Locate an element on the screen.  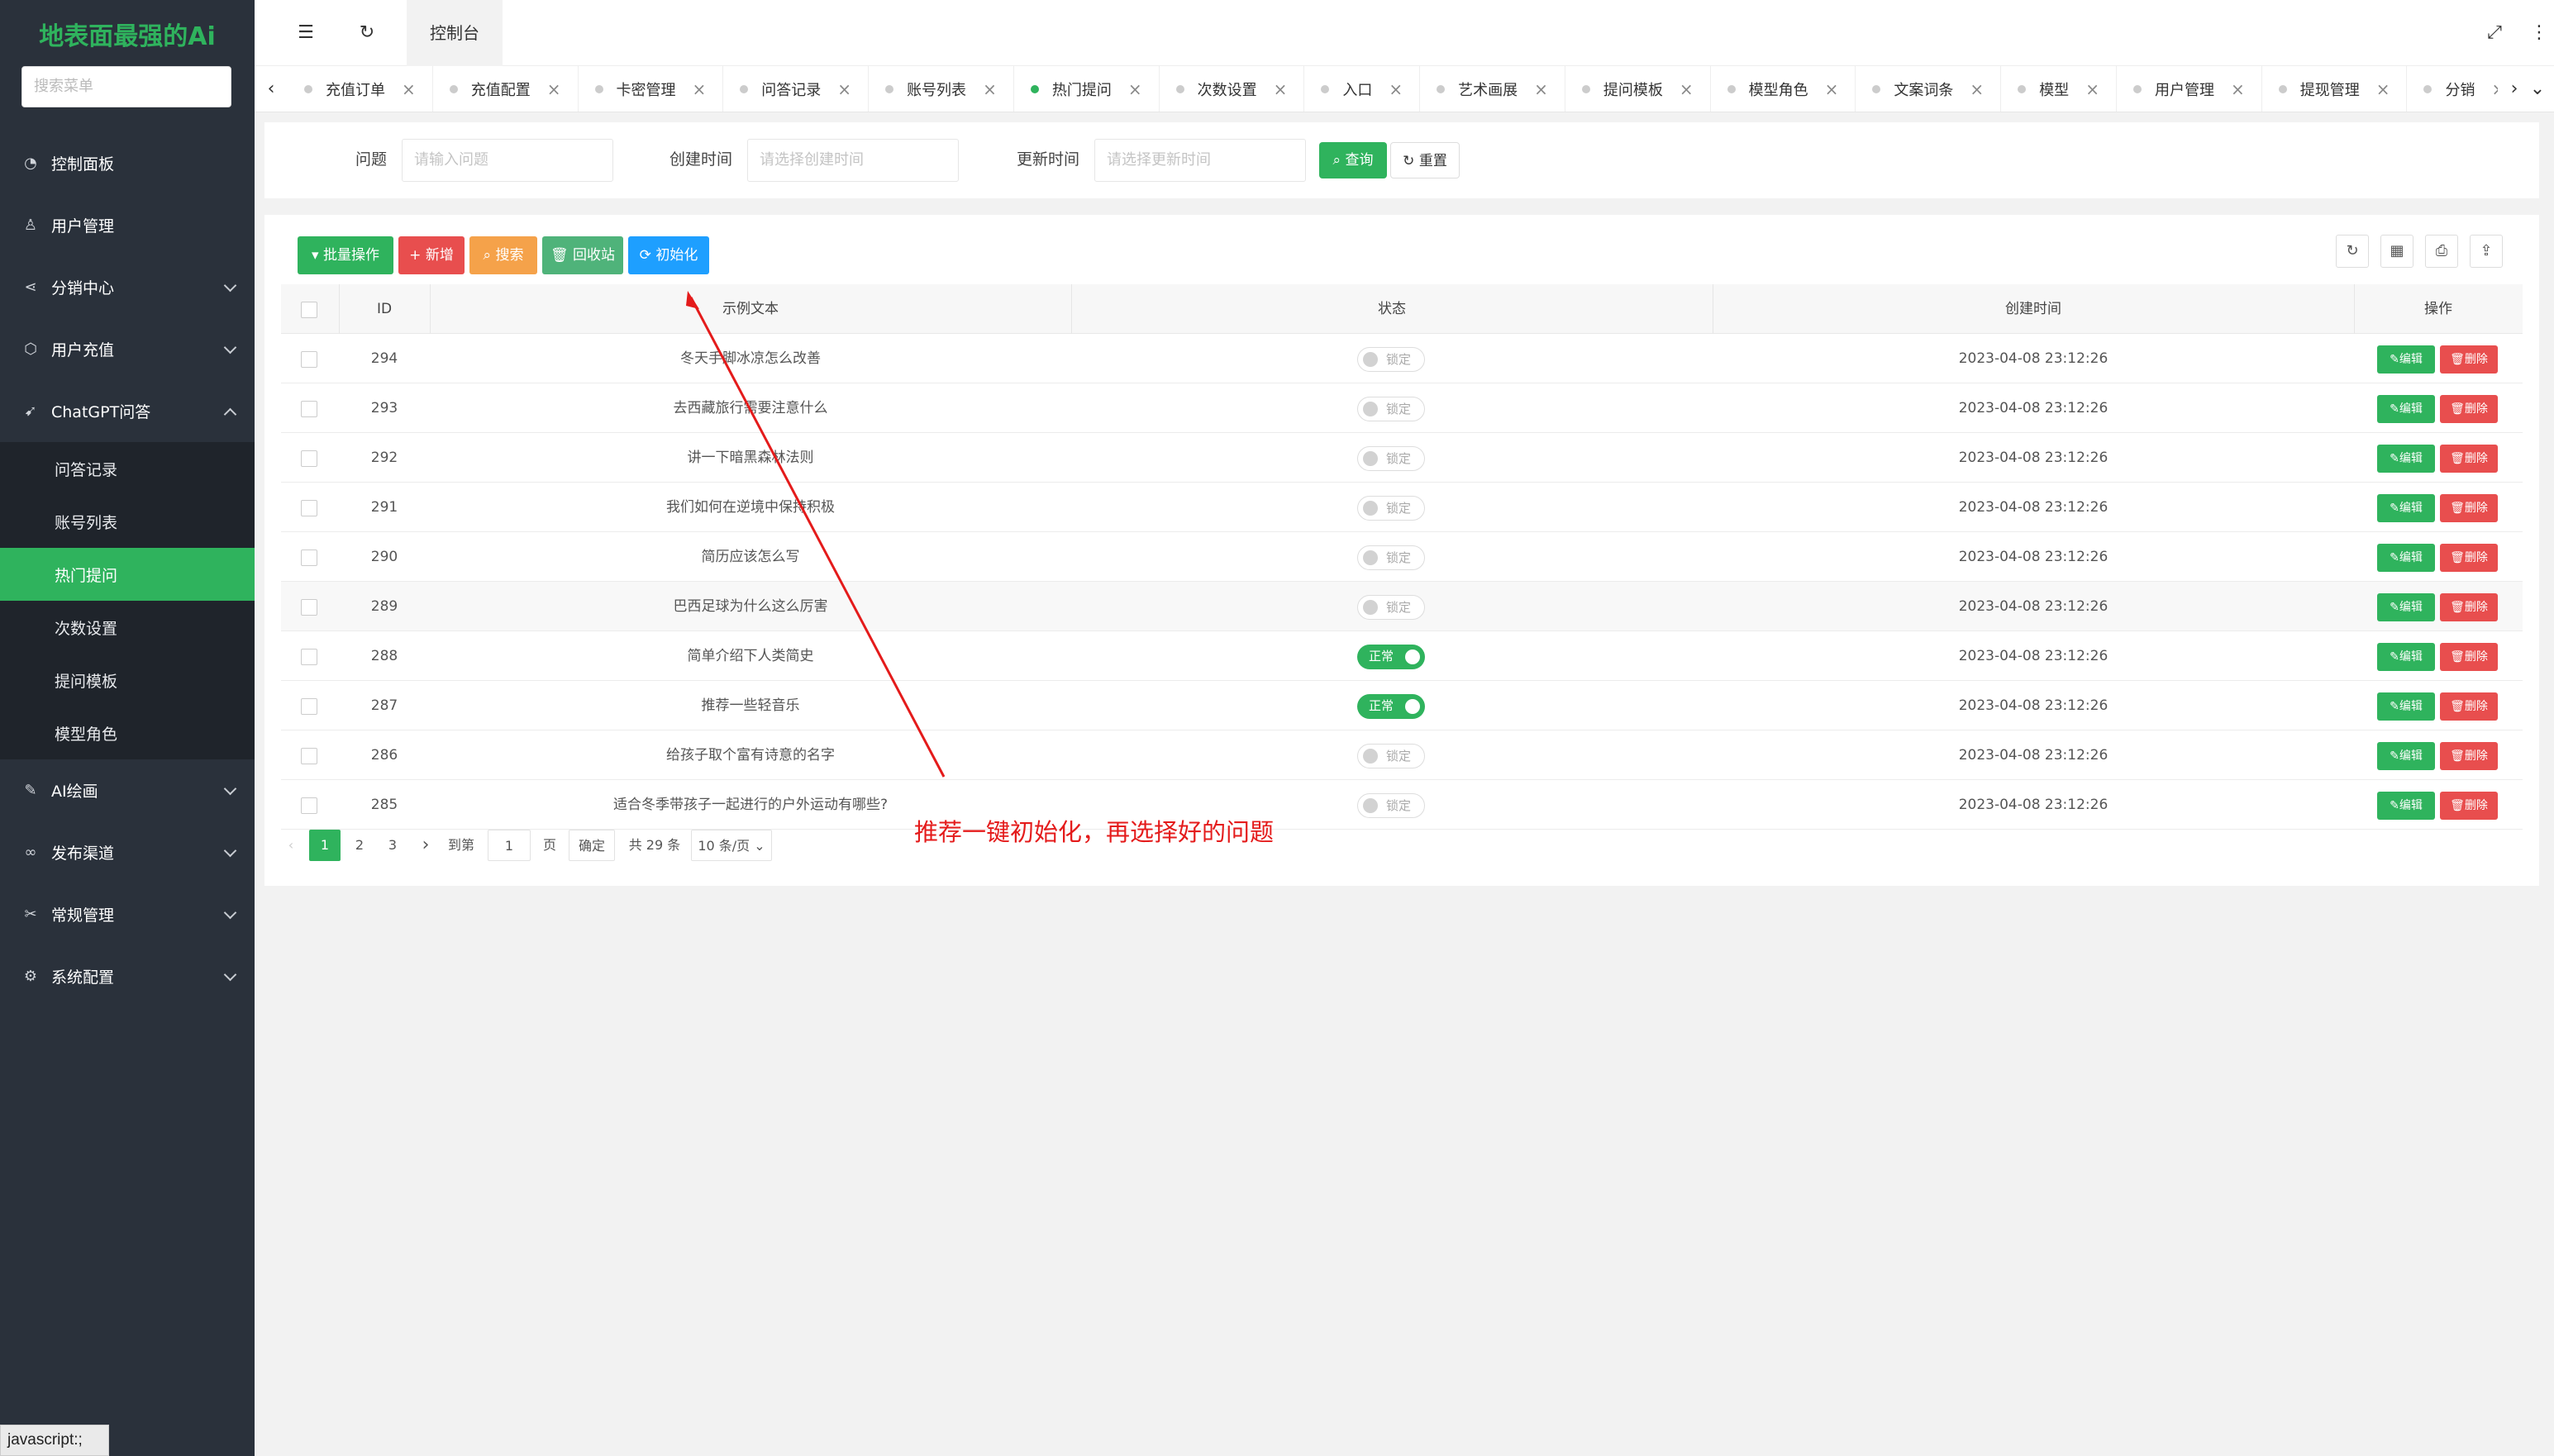
annotation-text: 推荐一键初始化，再选择好的问题 is located at coordinates (1094, 832).